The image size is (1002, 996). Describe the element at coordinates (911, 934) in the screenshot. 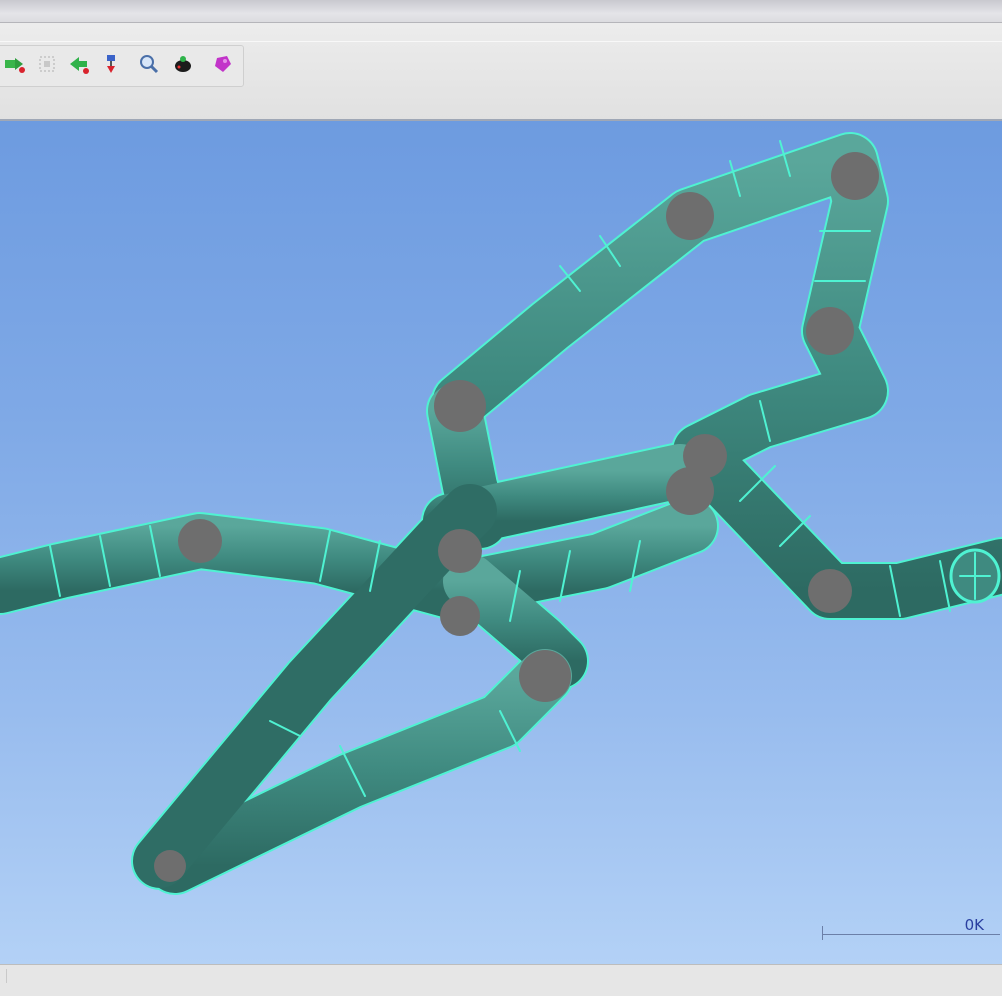

I see `scale-bar-line` at that location.